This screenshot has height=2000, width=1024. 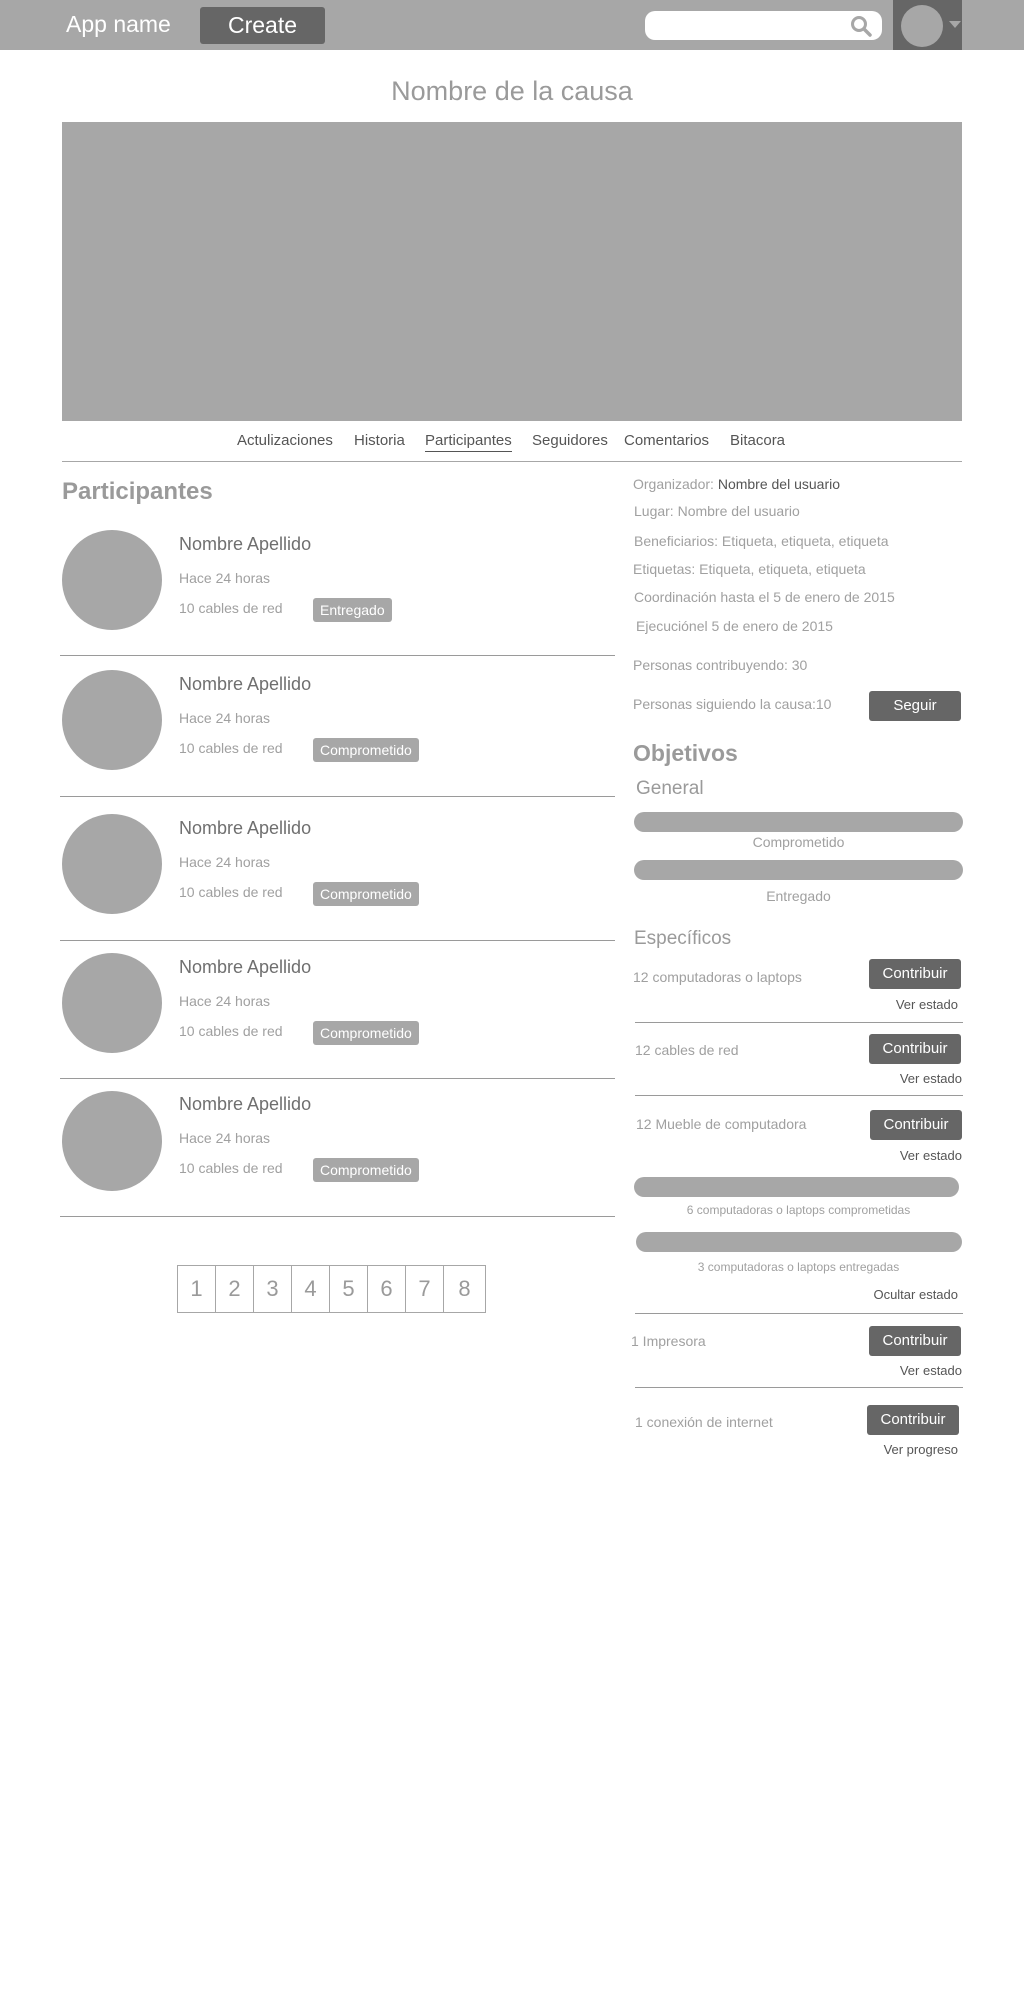 What do you see at coordinates (683, 938) in the screenshot?
I see `specific-title: Específicos` at bounding box center [683, 938].